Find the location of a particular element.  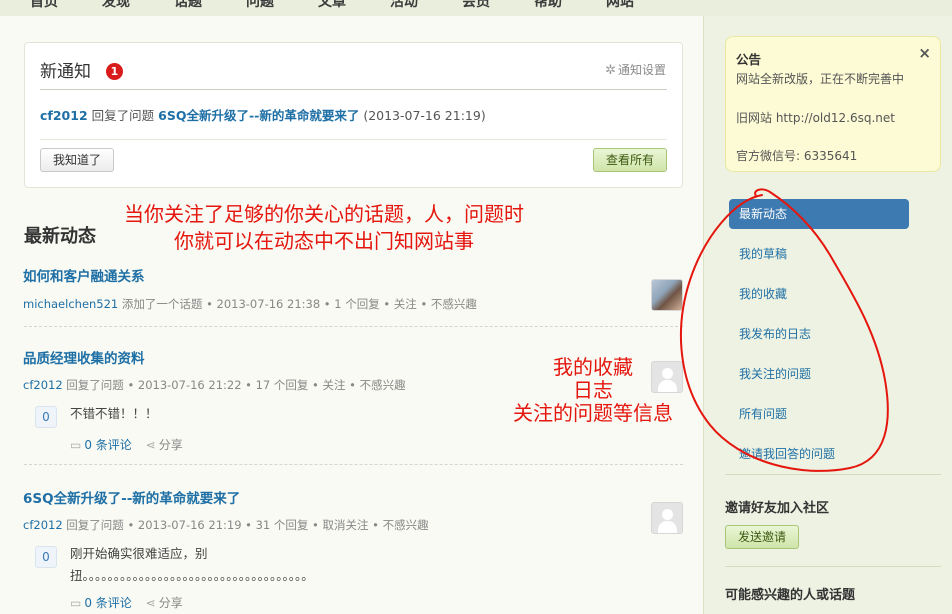

nav-item: 话题 is located at coordinates (188, 5).